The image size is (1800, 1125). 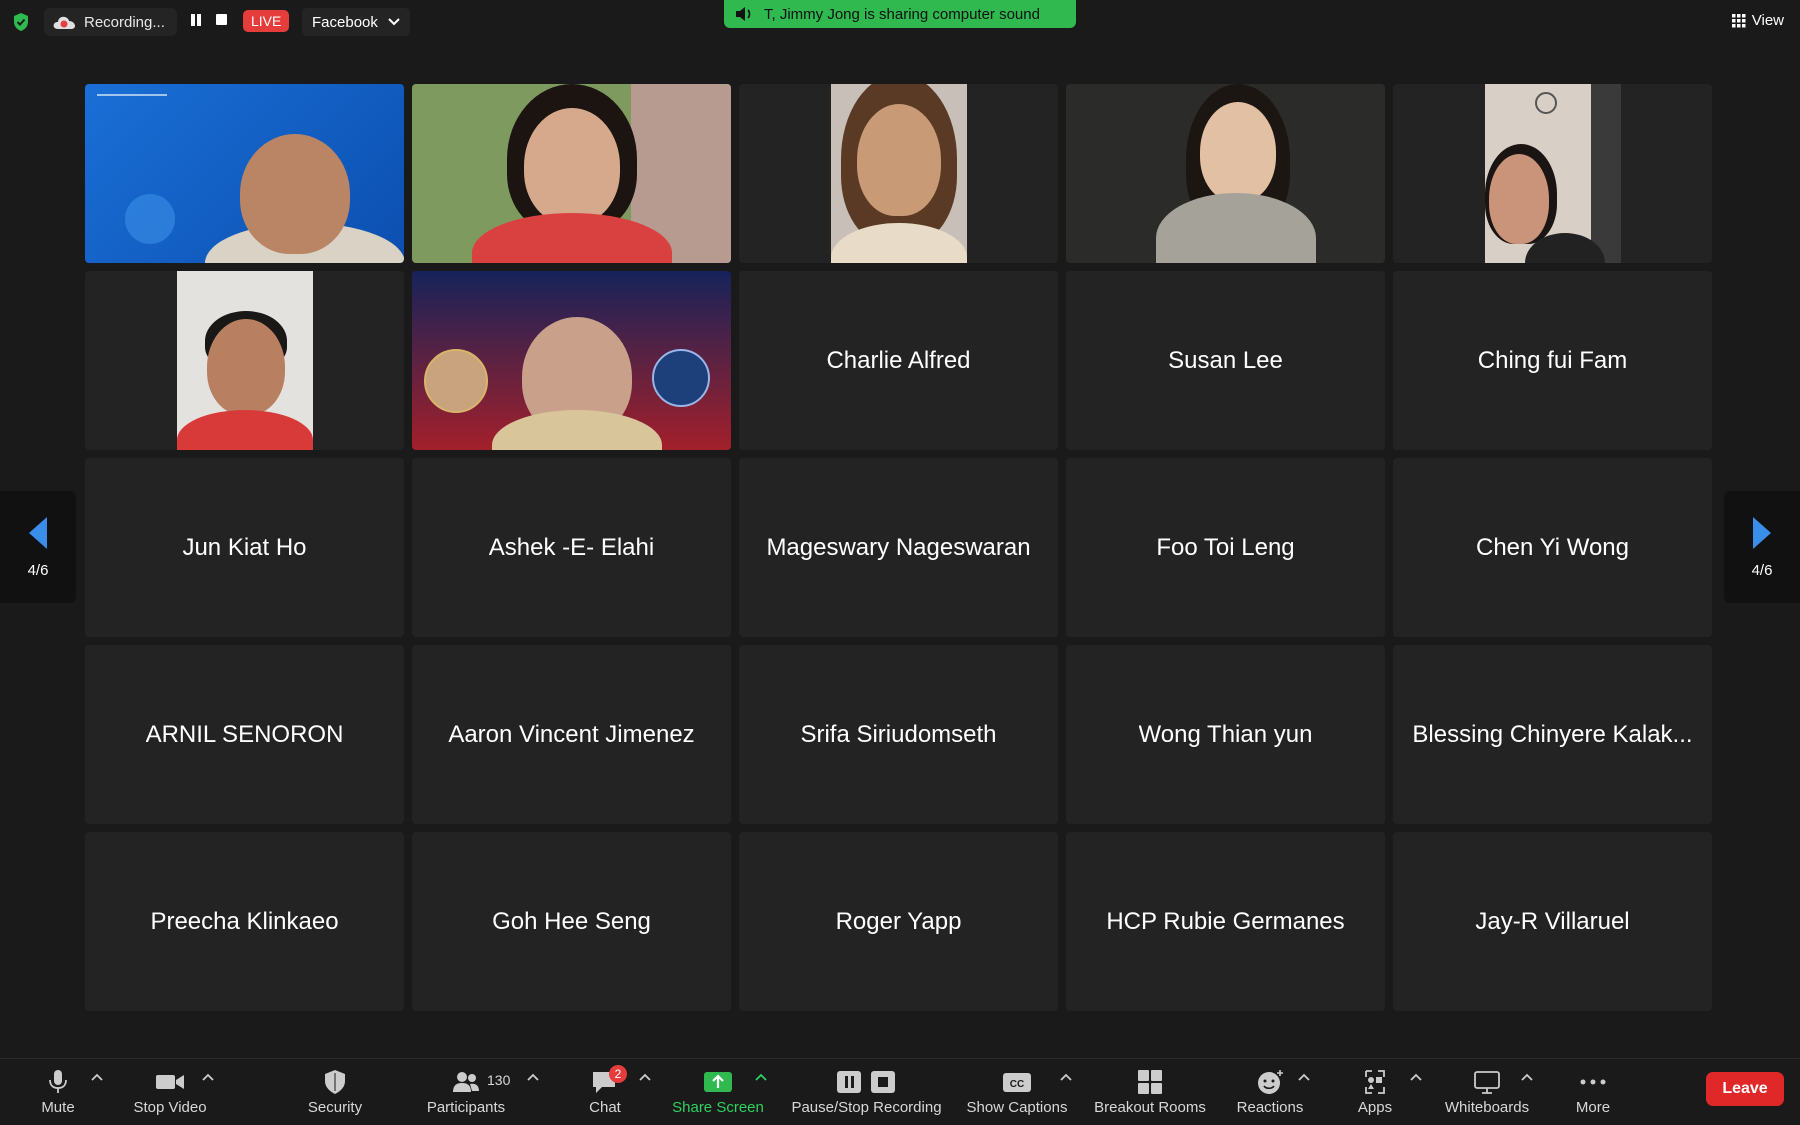 What do you see at coordinates (1270, 1107) in the screenshot?
I see `reactions-label: Reactions` at bounding box center [1270, 1107].